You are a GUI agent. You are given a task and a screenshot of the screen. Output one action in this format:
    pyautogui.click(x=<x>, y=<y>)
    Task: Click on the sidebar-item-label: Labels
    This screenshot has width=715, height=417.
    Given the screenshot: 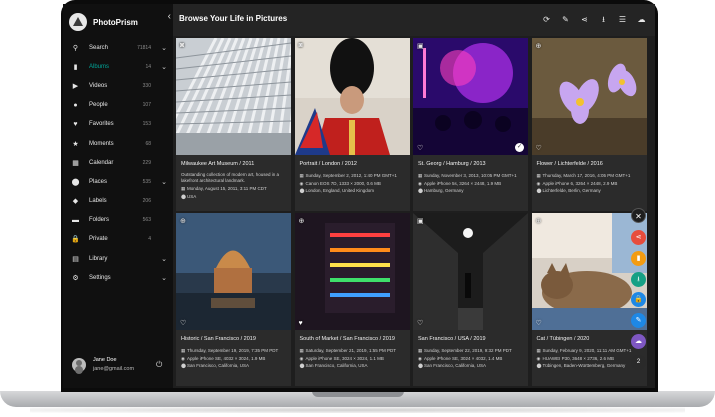 What is the action you would take?
    pyautogui.click(x=98, y=201)
    